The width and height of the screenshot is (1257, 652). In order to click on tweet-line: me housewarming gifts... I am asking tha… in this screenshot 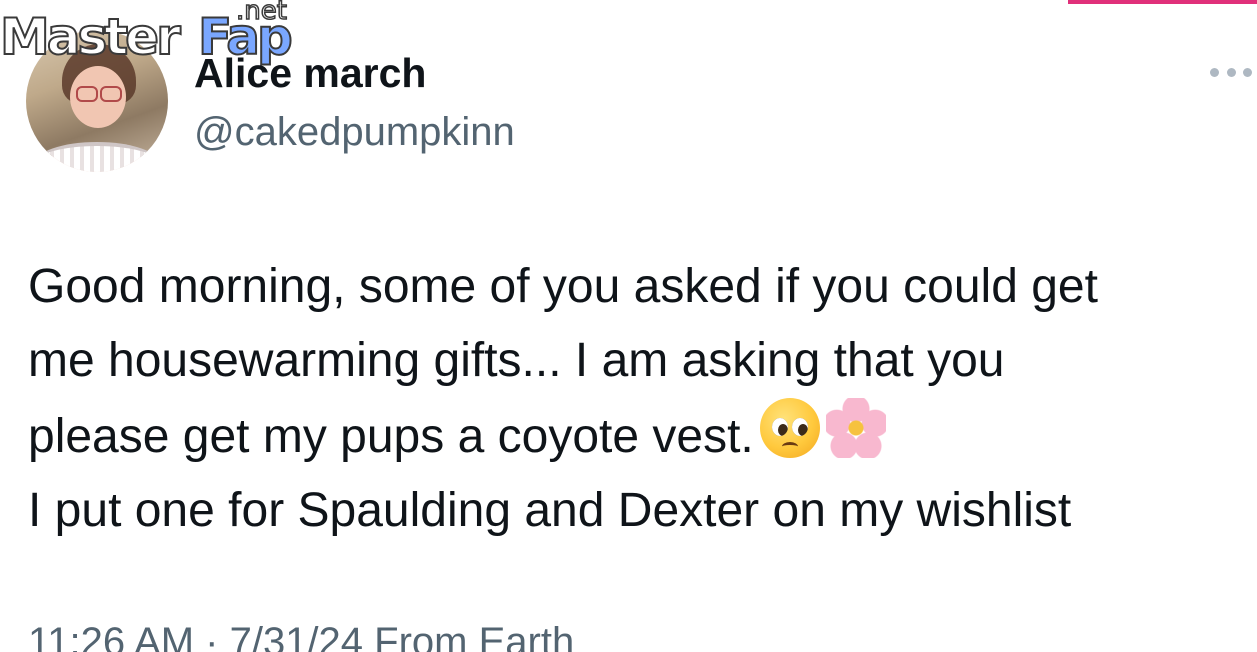, I will do `click(638, 361)`.